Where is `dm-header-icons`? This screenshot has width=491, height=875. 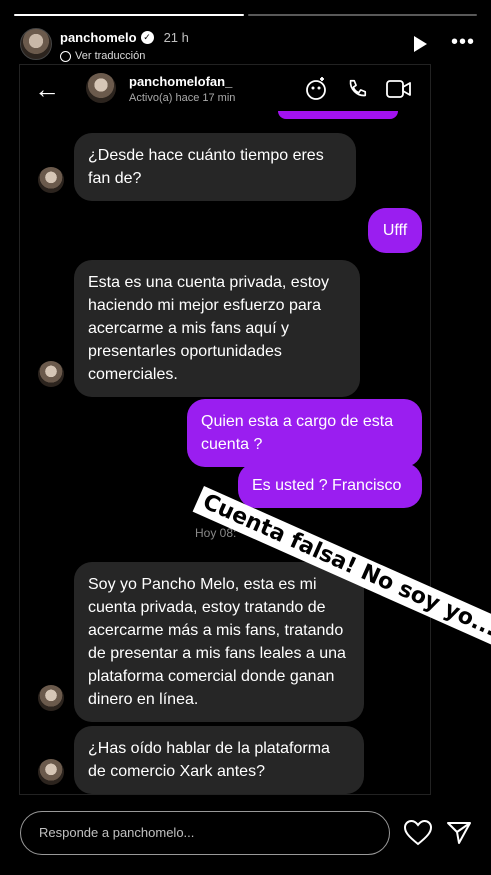 dm-header-icons is located at coordinates (358, 89).